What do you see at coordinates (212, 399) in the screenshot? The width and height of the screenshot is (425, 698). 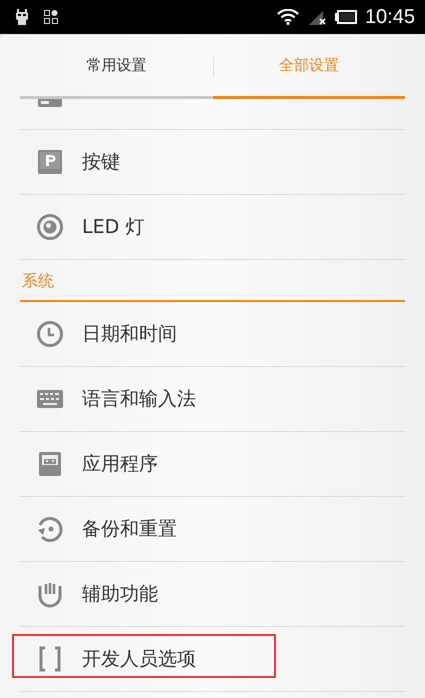 I see `settings-item: 语言和输入法` at bounding box center [212, 399].